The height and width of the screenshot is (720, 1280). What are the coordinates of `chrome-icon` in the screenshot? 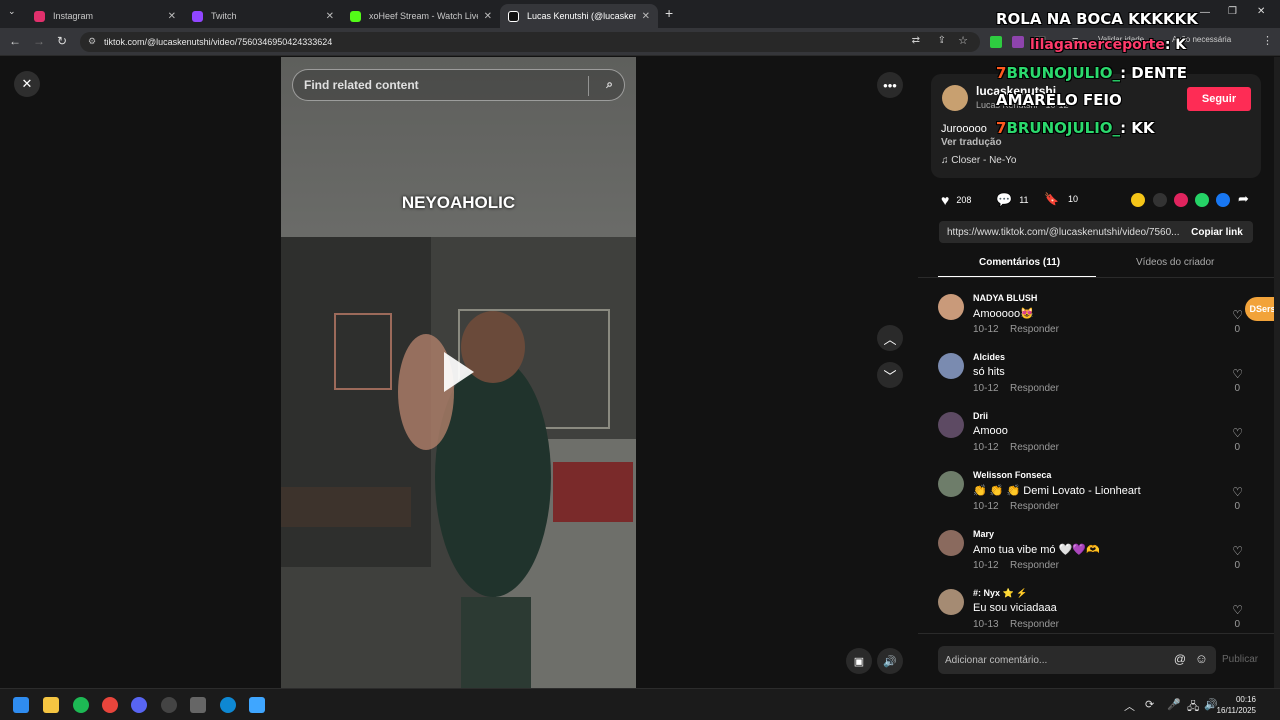 It's located at (110, 705).